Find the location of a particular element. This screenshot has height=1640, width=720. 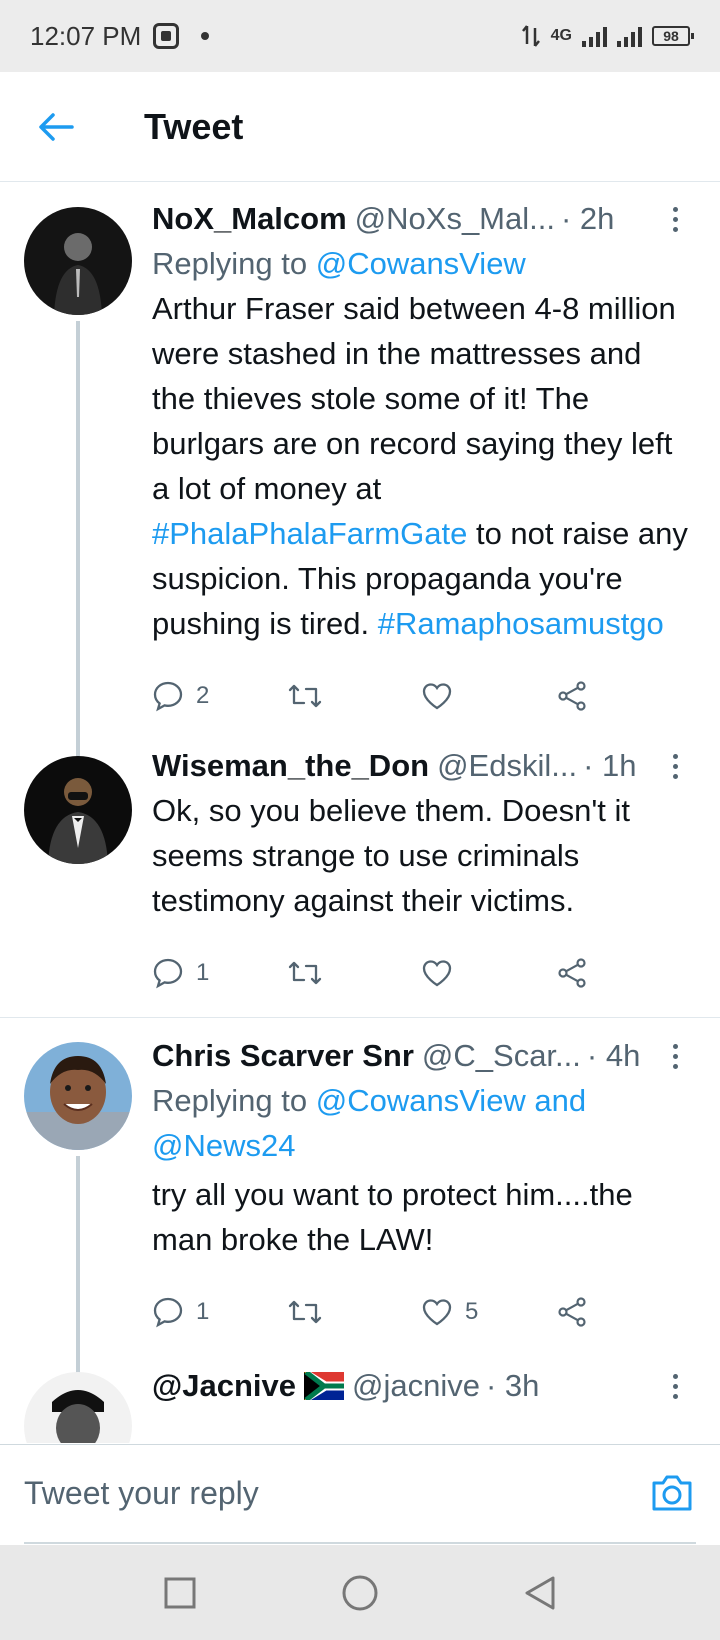

hashtag-link: #PhalaPhalaFarmGate is located at coordinates (309, 533).